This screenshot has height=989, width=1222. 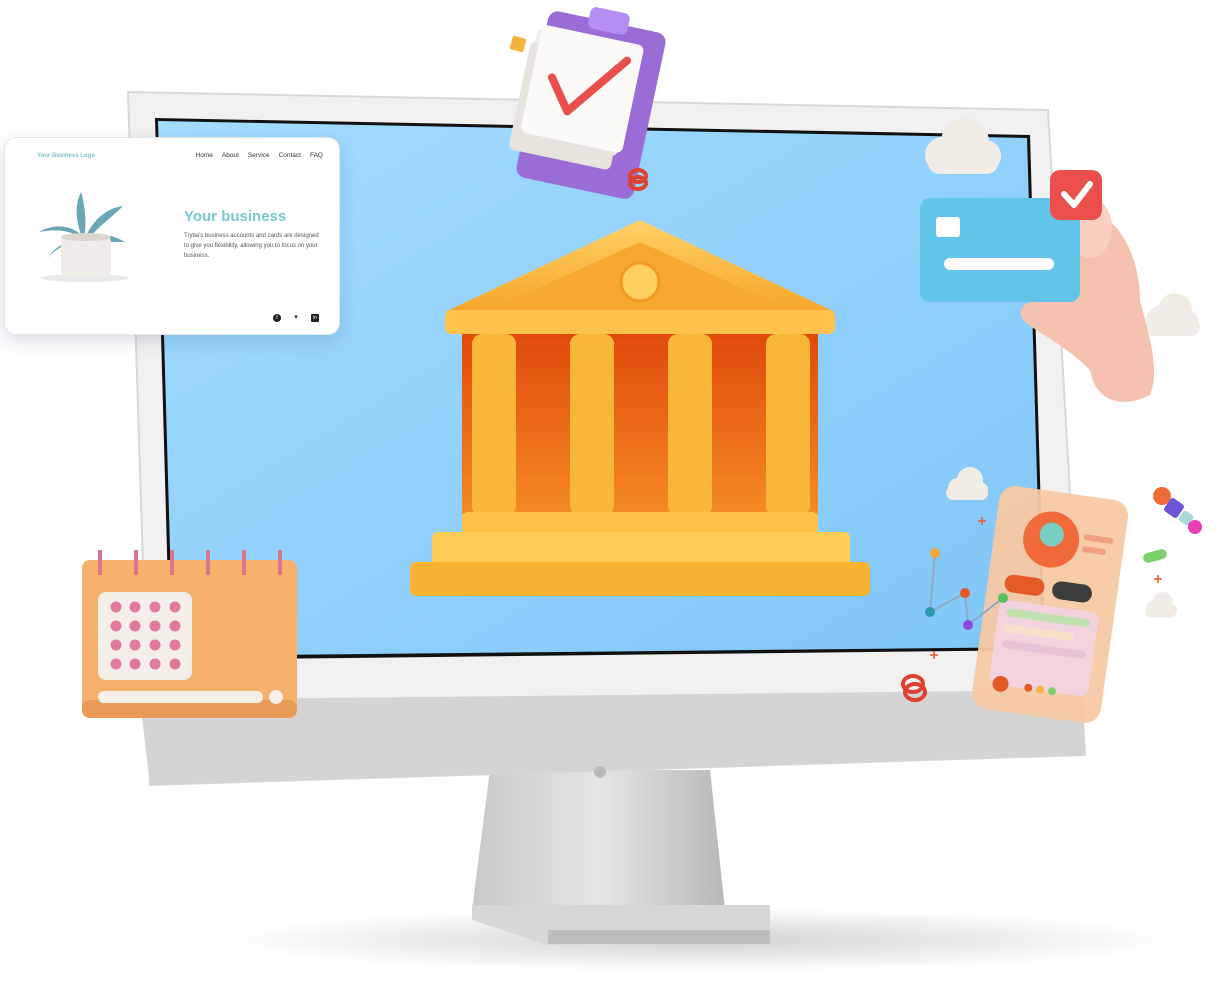 What do you see at coordinates (66, 156) in the screenshot?
I see `site-logo-text: Your Business Logo` at bounding box center [66, 156].